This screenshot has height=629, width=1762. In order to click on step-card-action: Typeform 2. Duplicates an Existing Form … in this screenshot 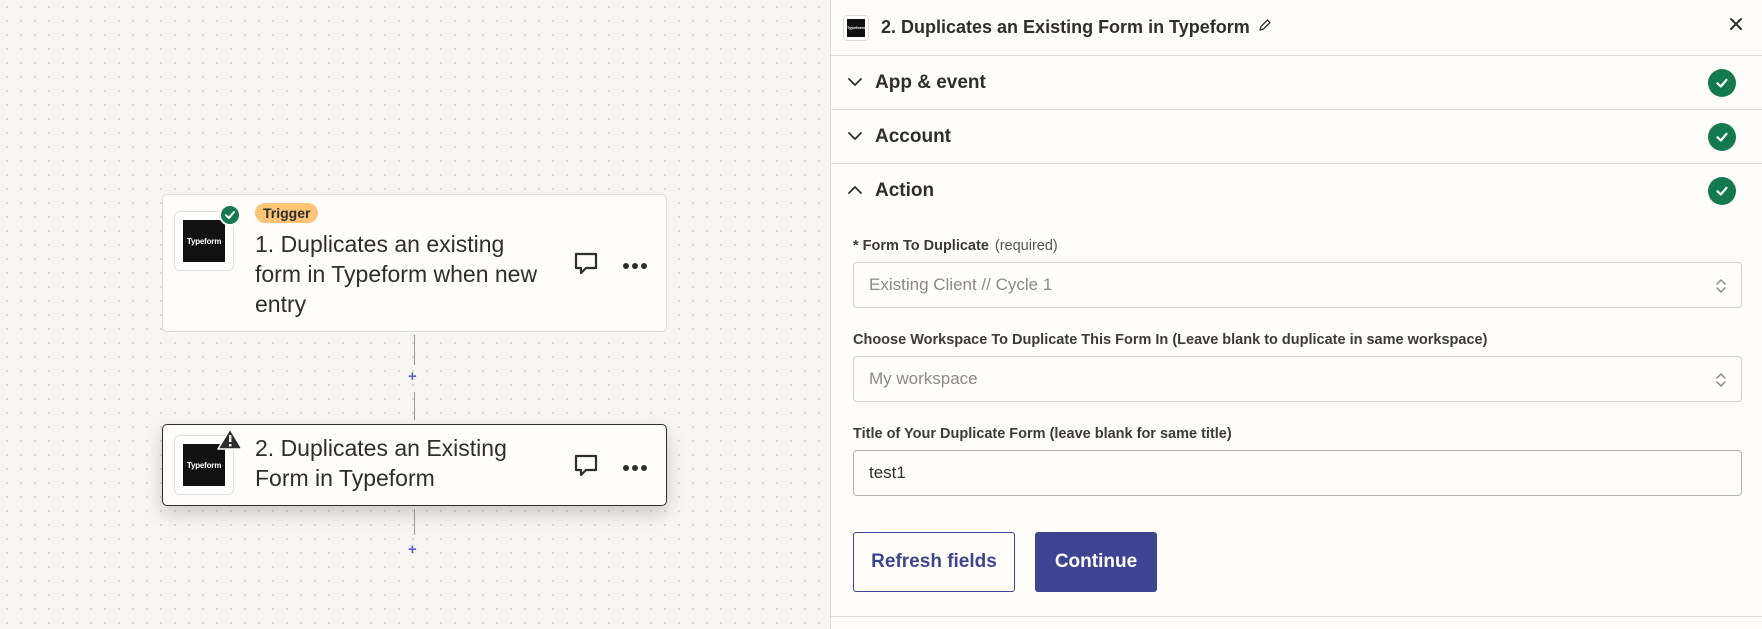, I will do `click(414, 465)`.